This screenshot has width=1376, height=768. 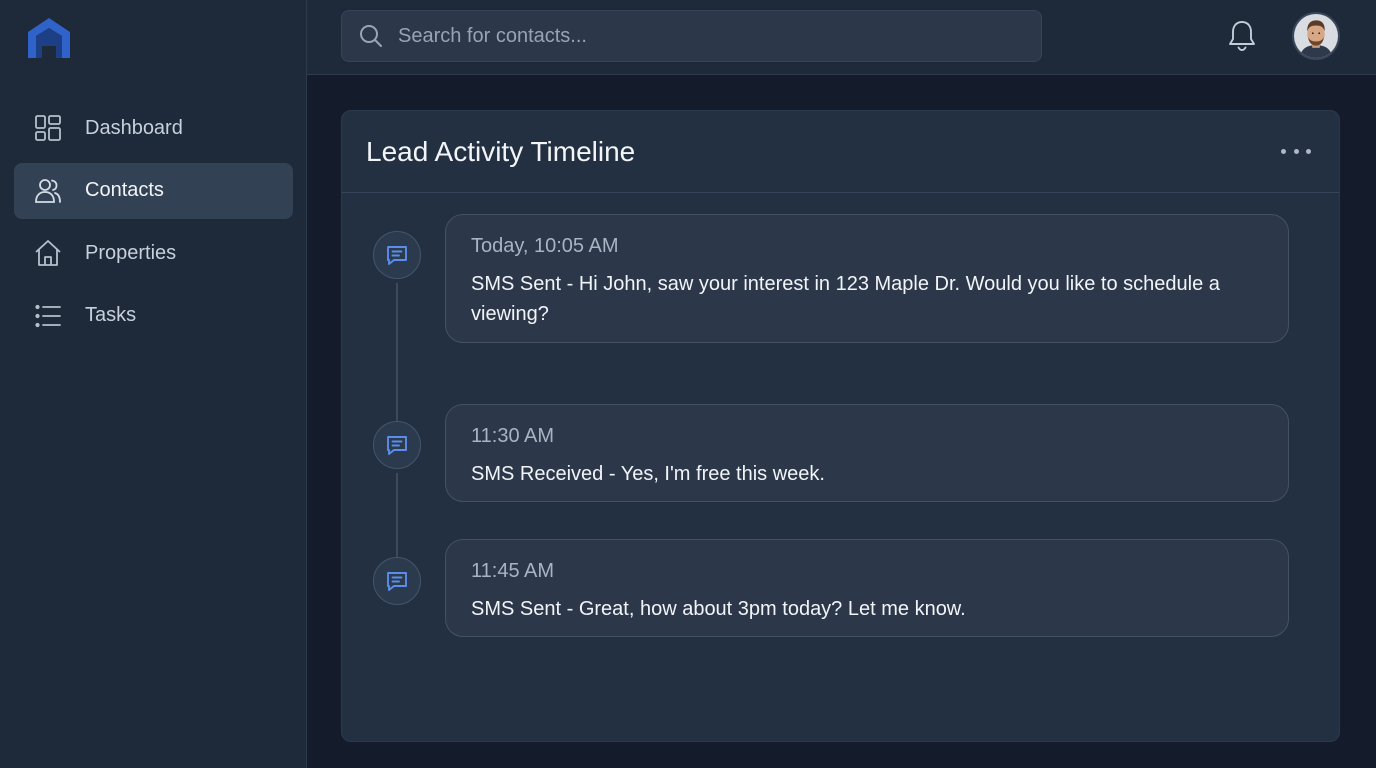 What do you see at coordinates (1316, 36) in the screenshot?
I see `user-avatar` at bounding box center [1316, 36].